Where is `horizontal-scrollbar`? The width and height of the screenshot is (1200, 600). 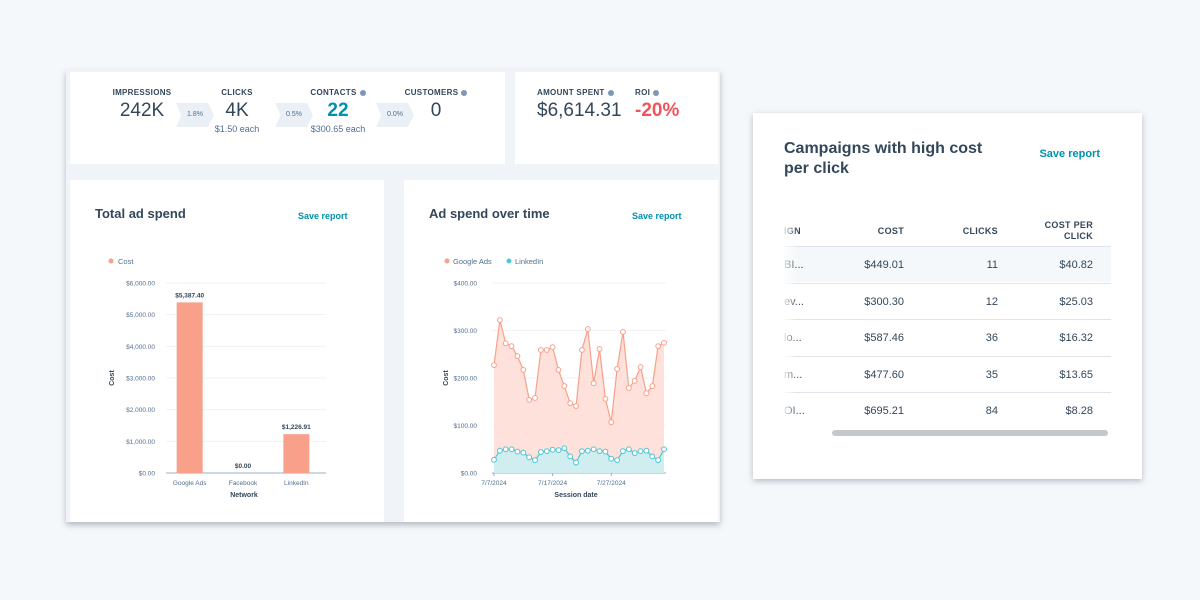
horizontal-scrollbar is located at coordinates (947, 433).